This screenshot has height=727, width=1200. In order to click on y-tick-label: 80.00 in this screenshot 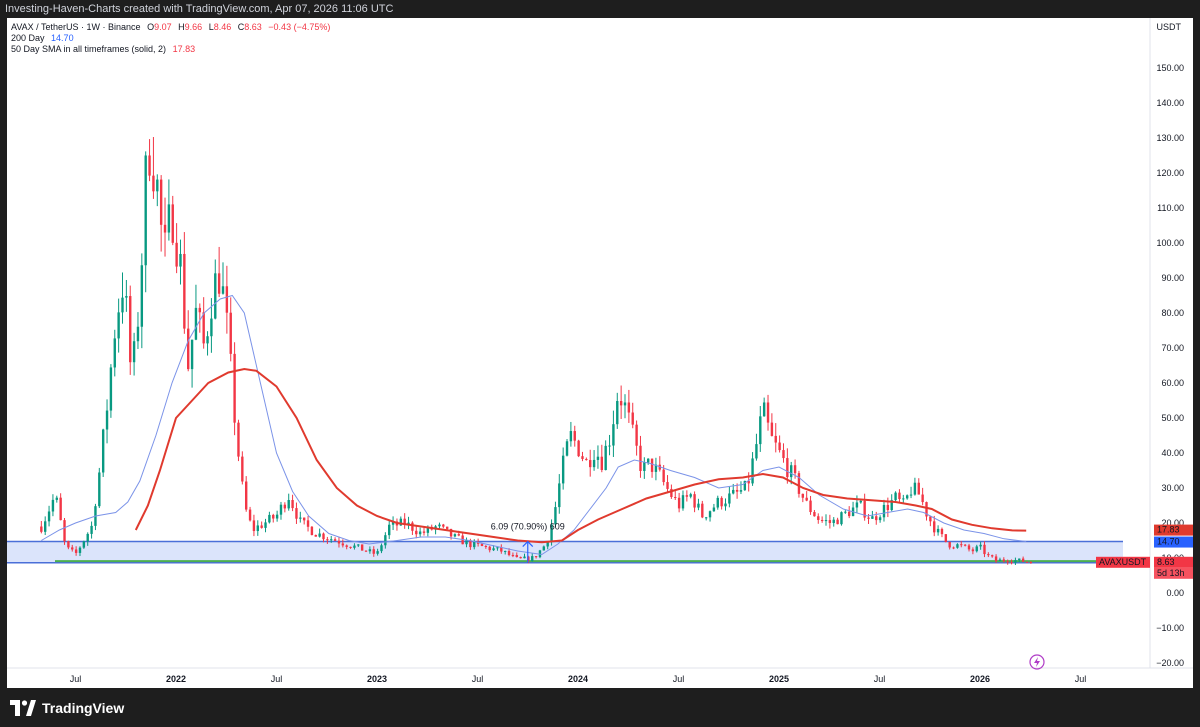, I will do `click(1172, 313)`.